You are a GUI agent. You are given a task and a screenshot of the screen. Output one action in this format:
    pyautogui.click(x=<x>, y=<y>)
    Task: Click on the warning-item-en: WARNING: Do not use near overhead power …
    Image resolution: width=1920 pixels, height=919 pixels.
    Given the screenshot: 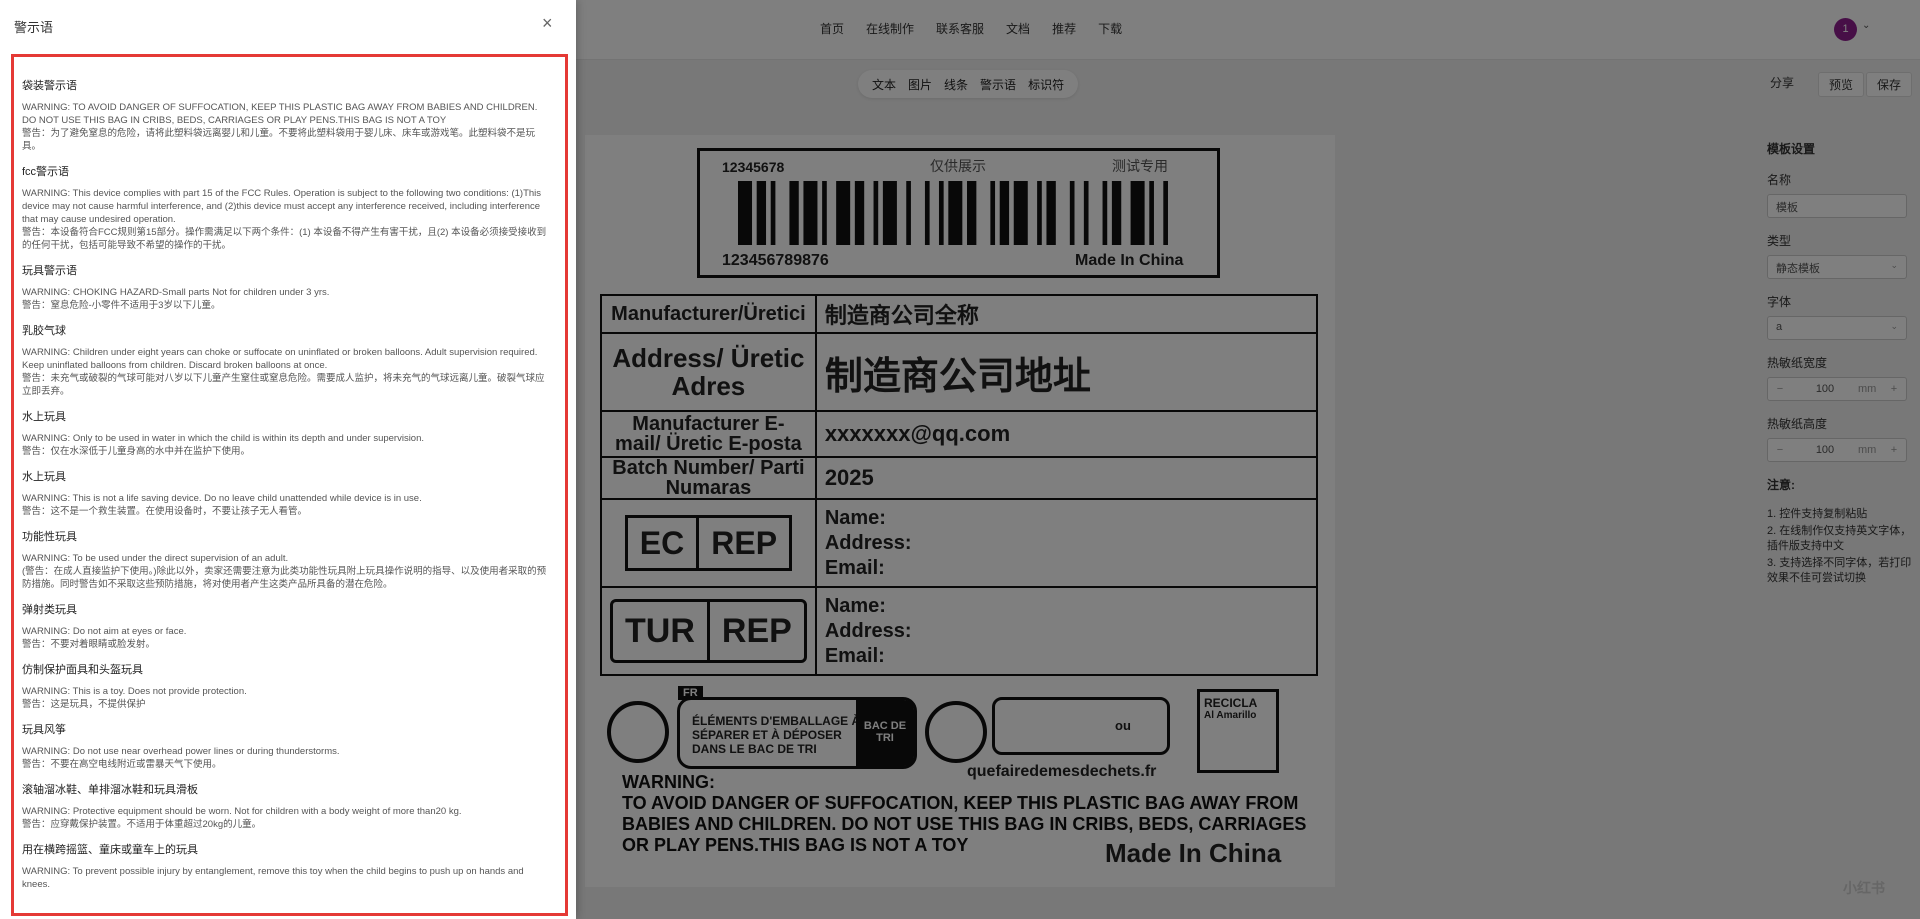 What is the action you would take?
    pyautogui.click(x=181, y=751)
    